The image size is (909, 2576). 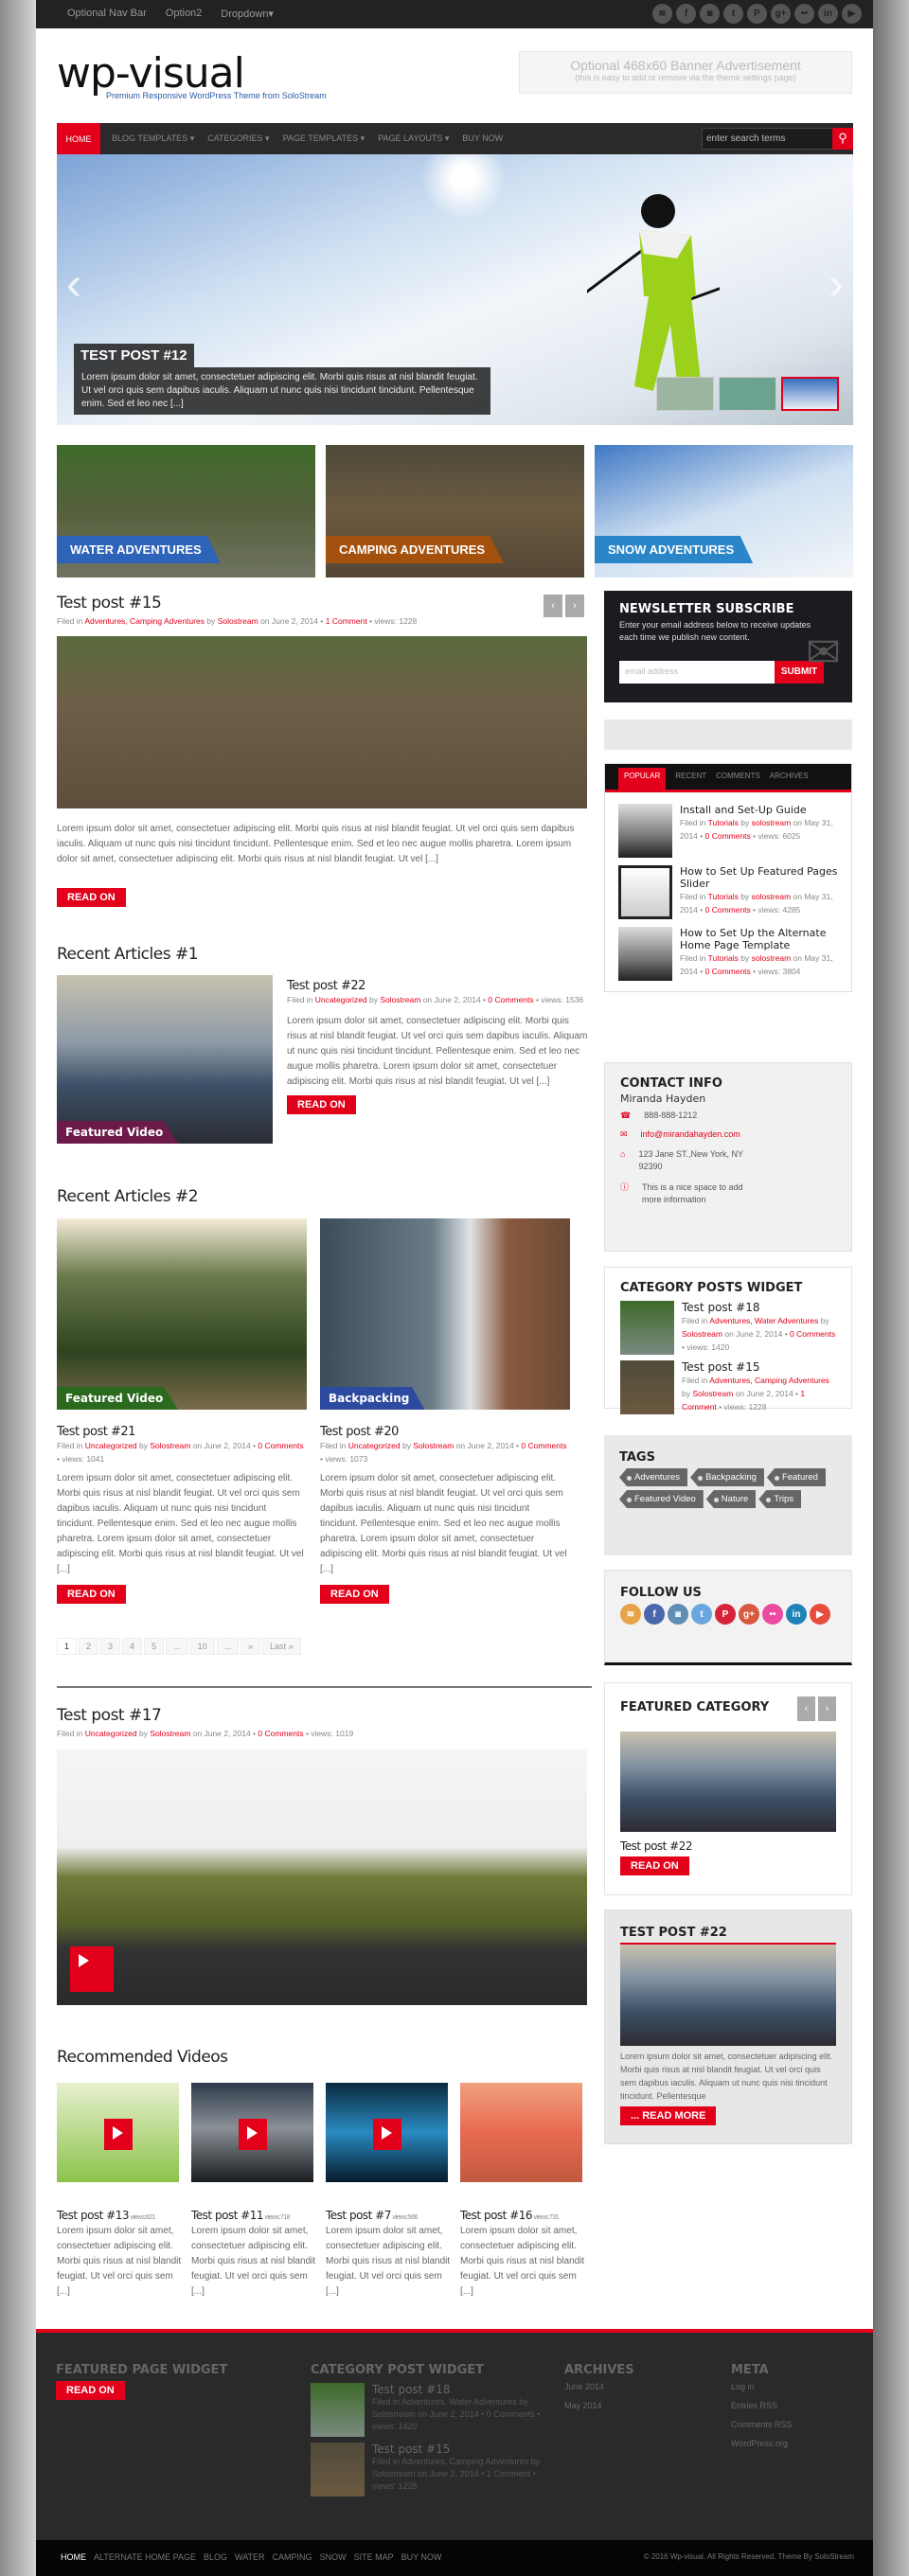 What do you see at coordinates (724, 511) in the screenshot?
I see `category-box-snow: SNOW ADVENTURES` at bounding box center [724, 511].